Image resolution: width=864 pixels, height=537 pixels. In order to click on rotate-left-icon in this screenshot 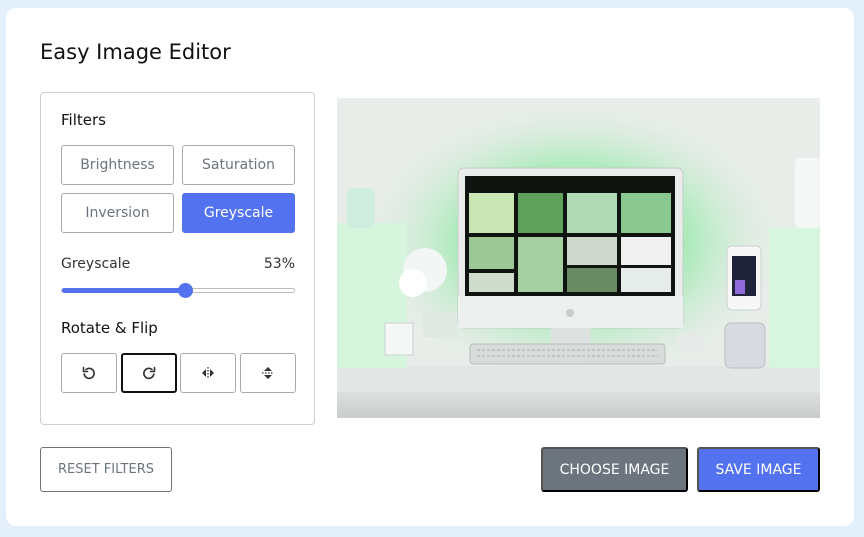, I will do `click(88, 373)`.